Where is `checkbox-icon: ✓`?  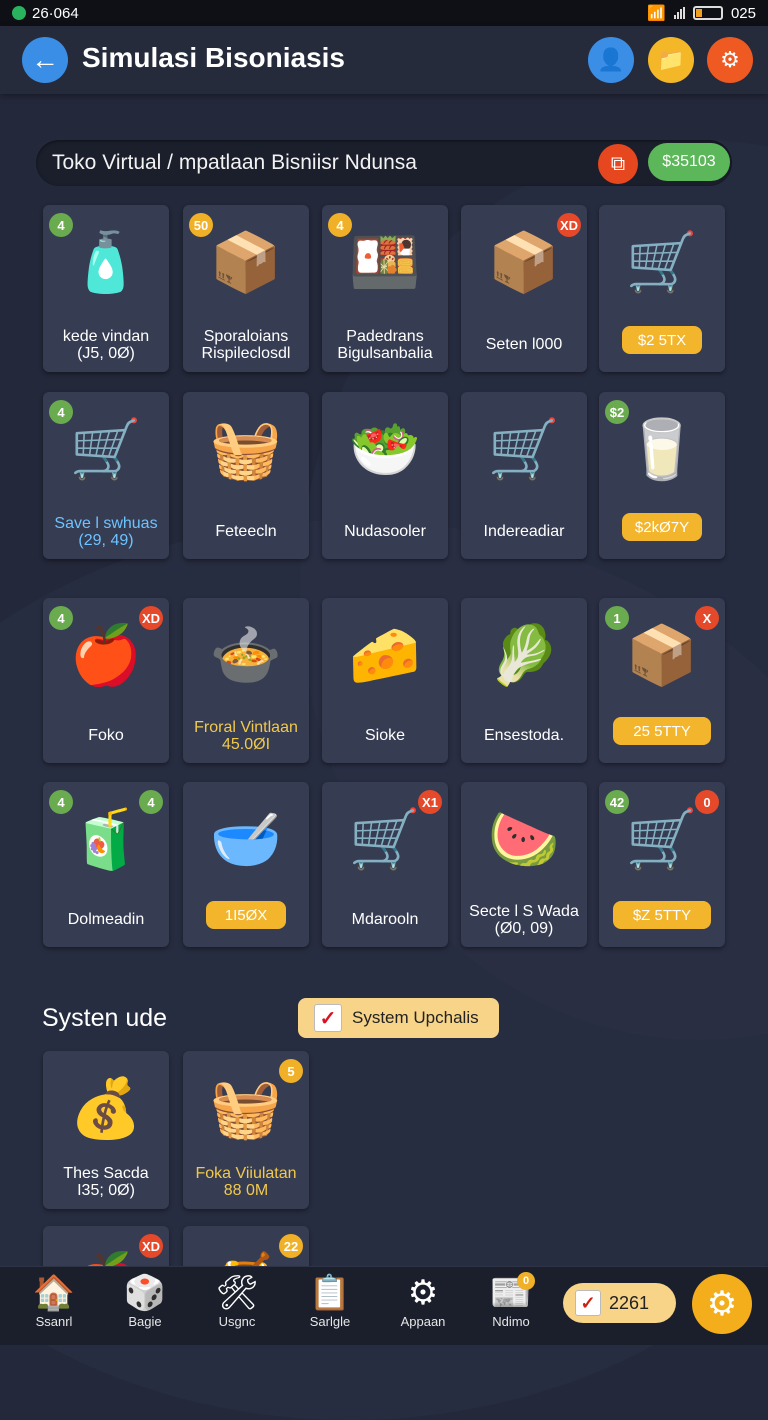 checkbox-icon: ✓ is located at coordinates (588, 1303).